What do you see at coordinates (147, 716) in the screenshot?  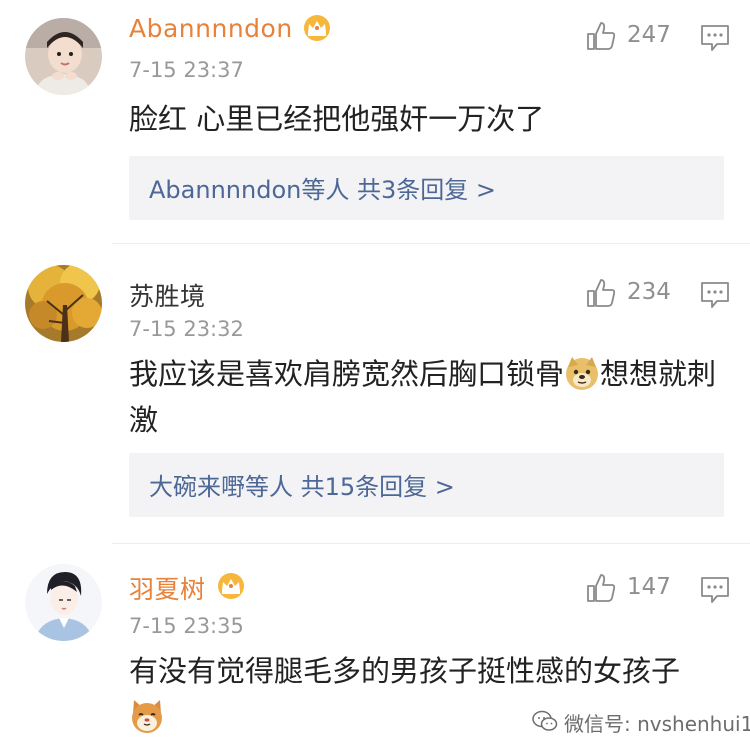 I see `cat-emoji` at bounding box center [147, 716].